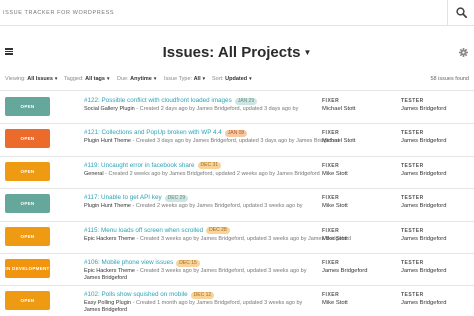  Describe the element at coordinates (209, 166) in the screenshot. I see `due-date-tag: DEC 31` at that location.